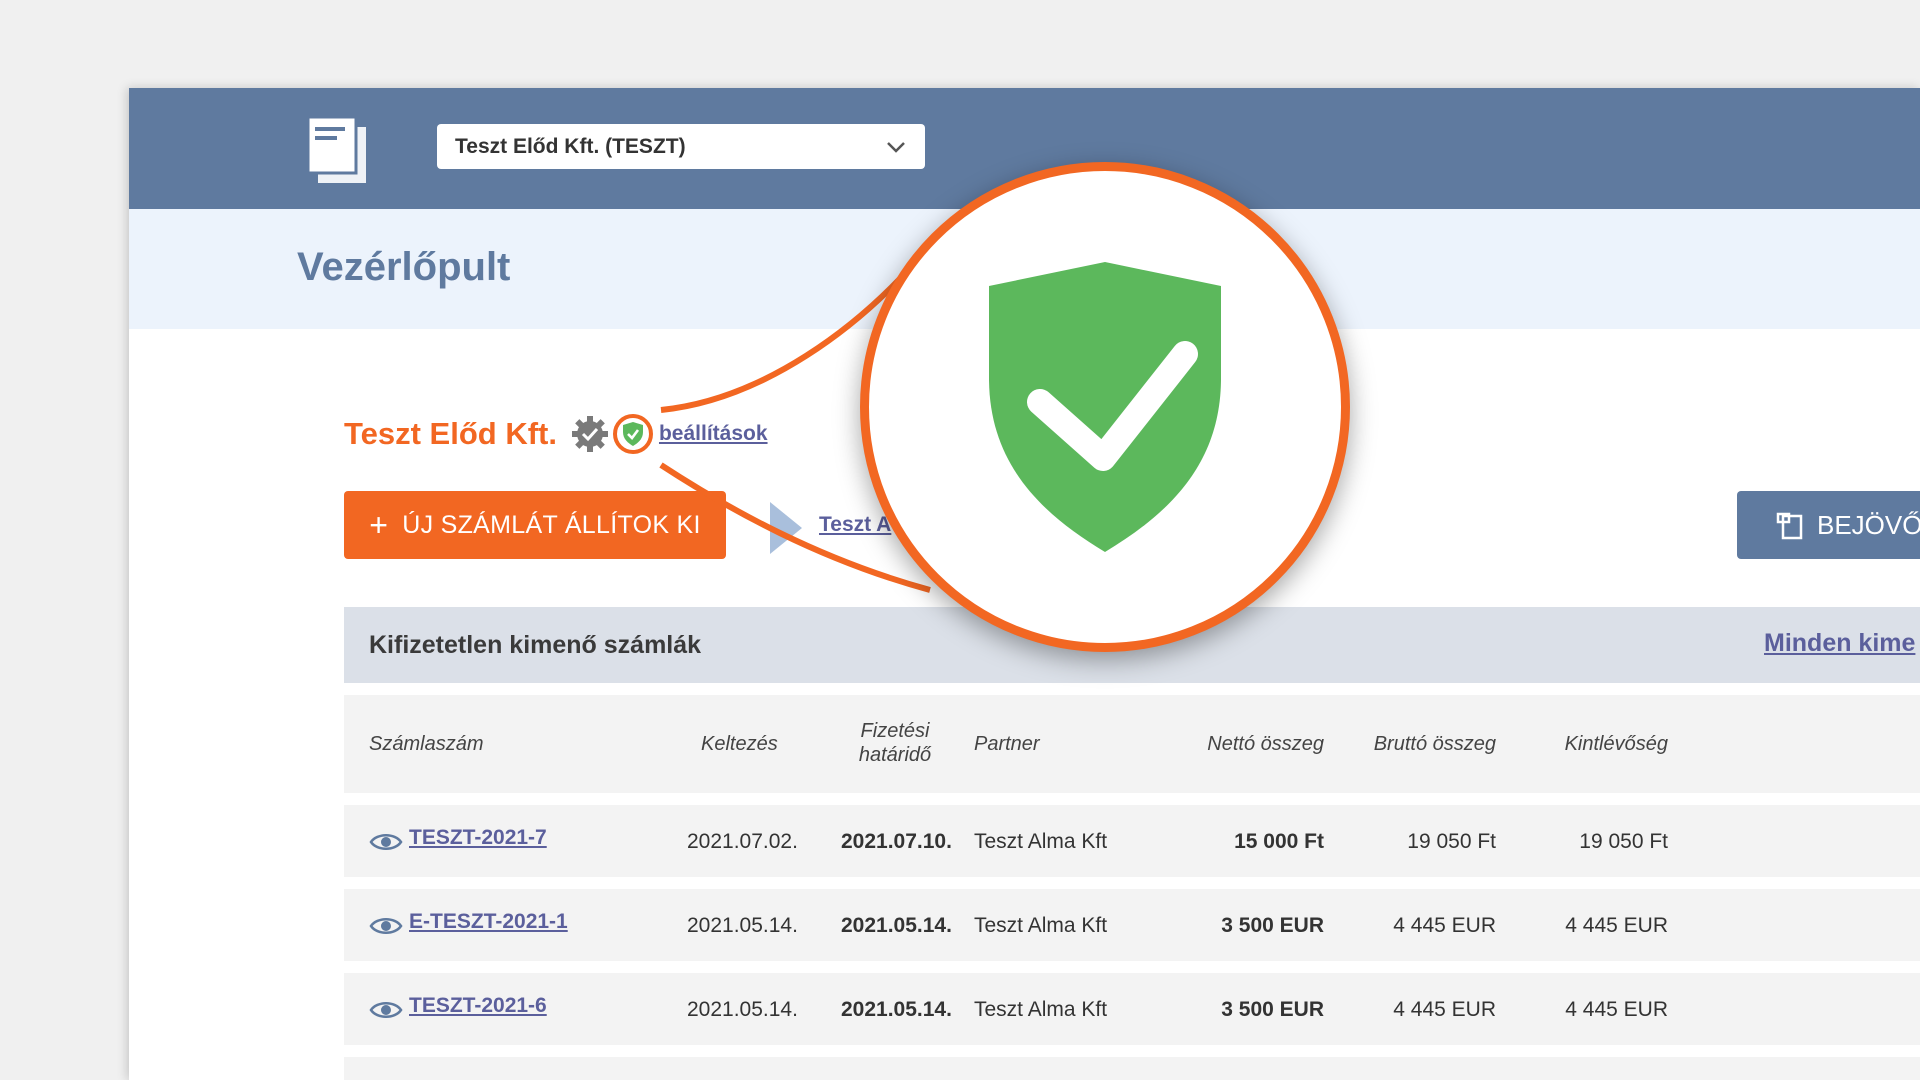  What do you see at coordinates (379, 525) in the screenshot?
I see `plus-icon: +` at bounding box center [379, 525].